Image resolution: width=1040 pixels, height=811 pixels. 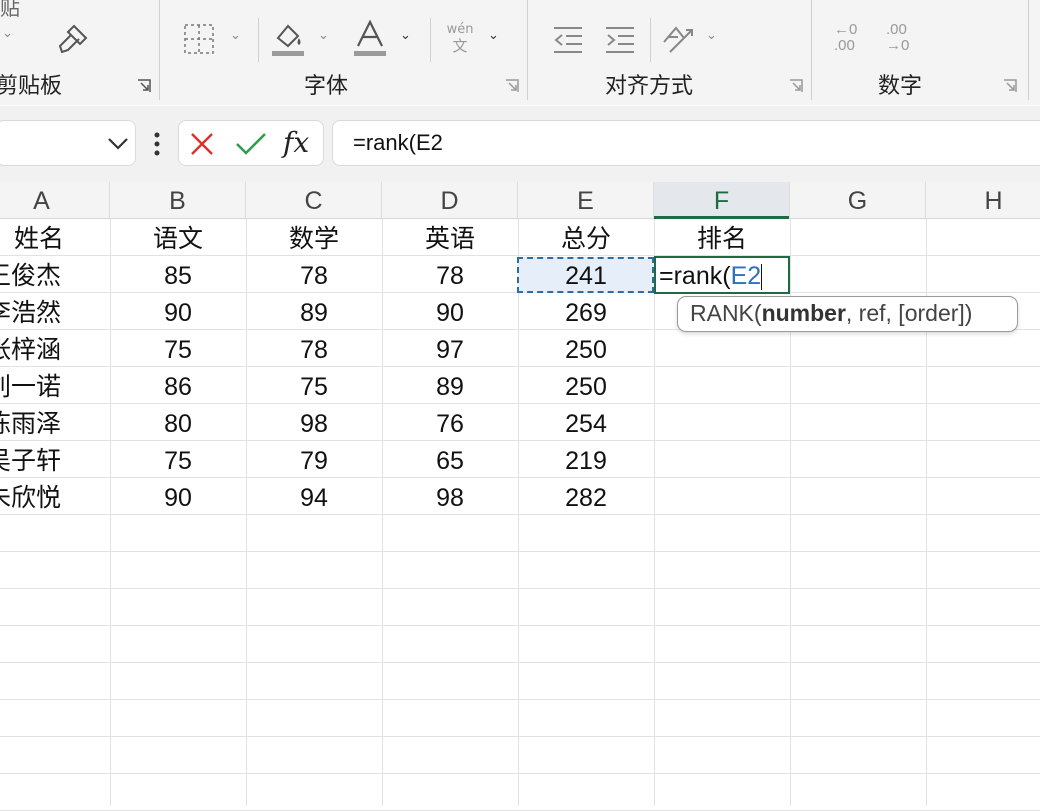 What do you see at coordinates (460, 46) in the screenshot?
I see `phonetic-bottom-label: 文` at bounding box center [460, 46].